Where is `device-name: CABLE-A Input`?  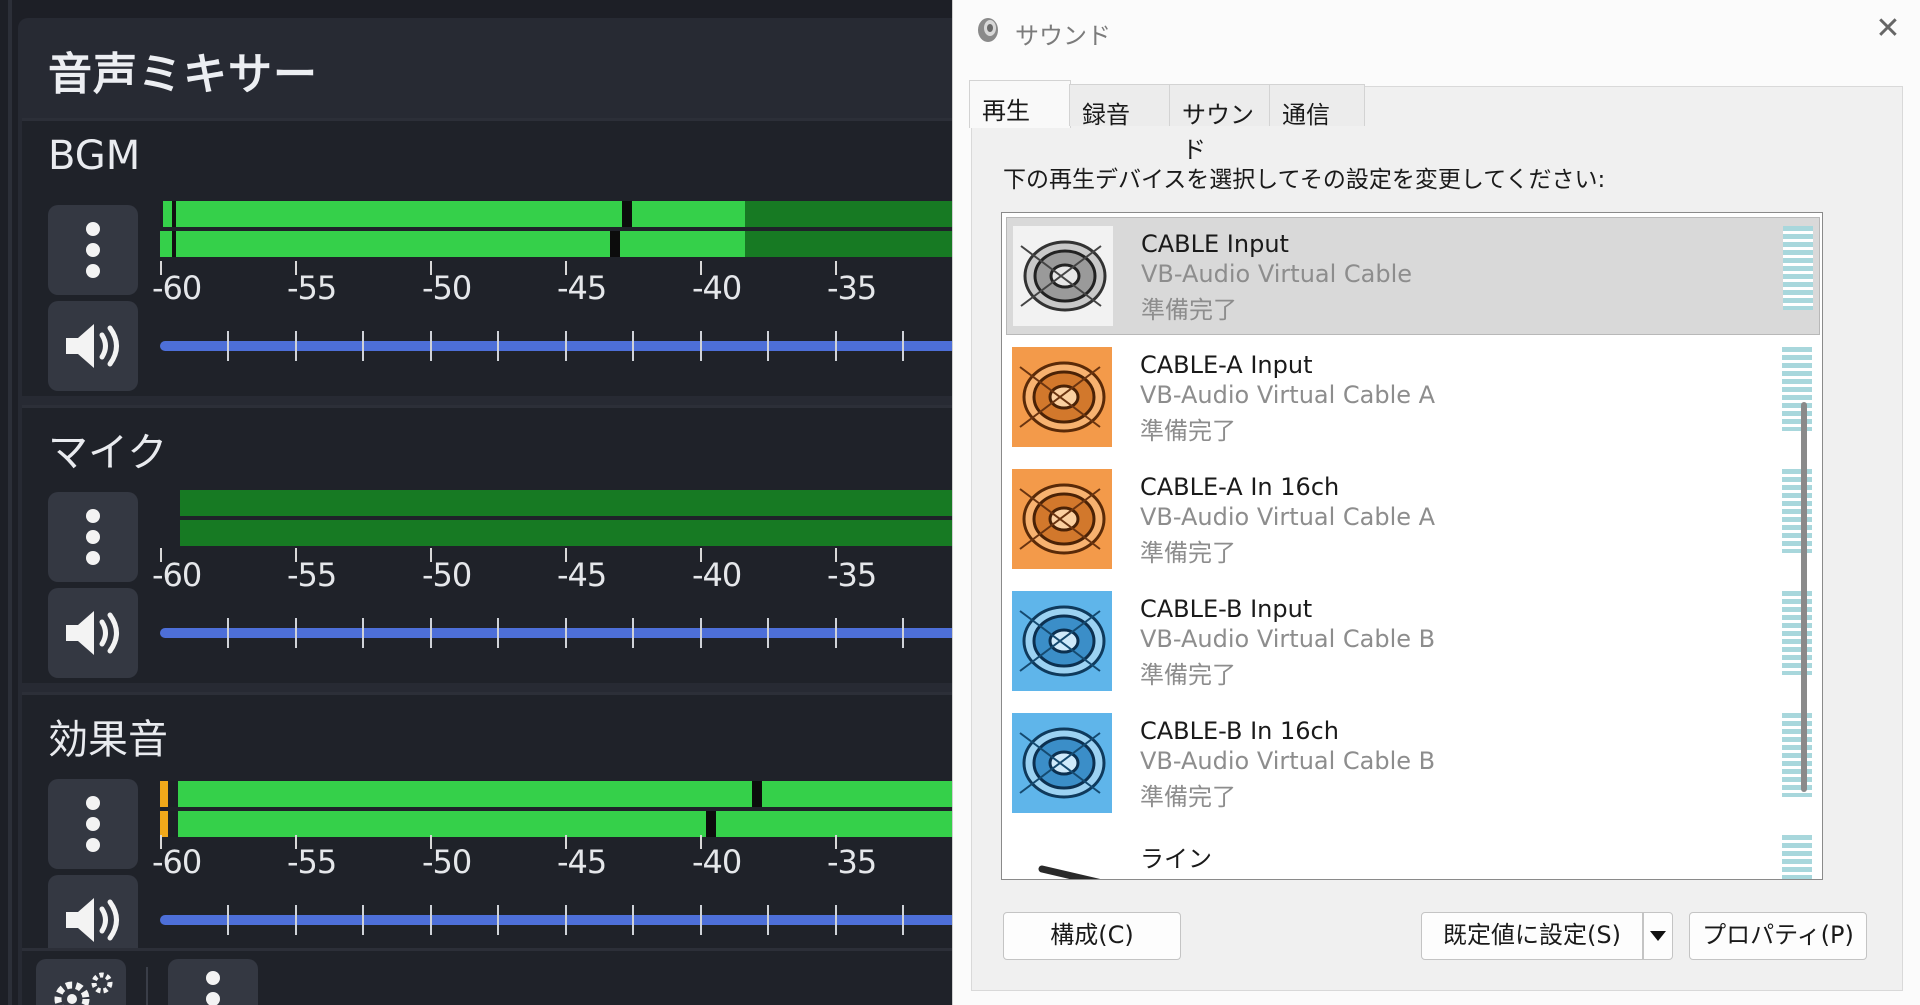 device-name: CABLE-A Input is located at coordinates (1226, 365).